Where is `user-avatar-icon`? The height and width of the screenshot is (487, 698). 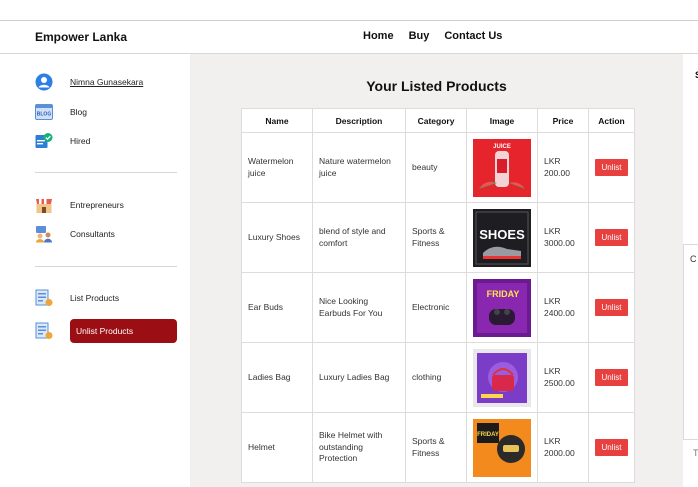
user-avatar-icon is located at coordinates (44, 82).